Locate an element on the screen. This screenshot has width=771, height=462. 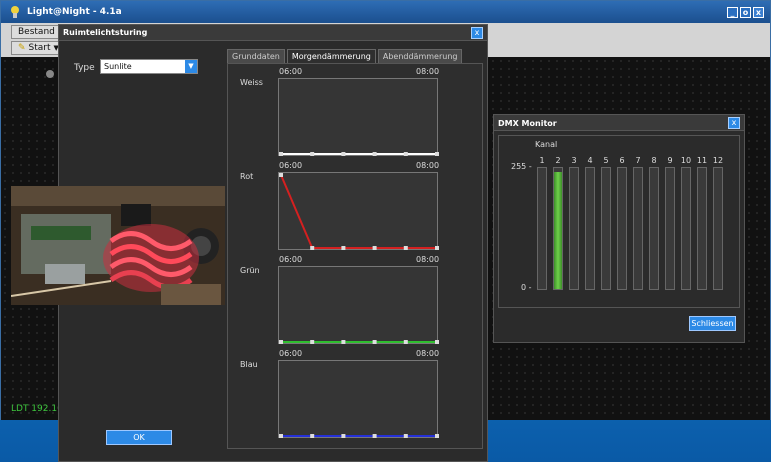
menu-start-label: Start is located at coordinates (39, 48).